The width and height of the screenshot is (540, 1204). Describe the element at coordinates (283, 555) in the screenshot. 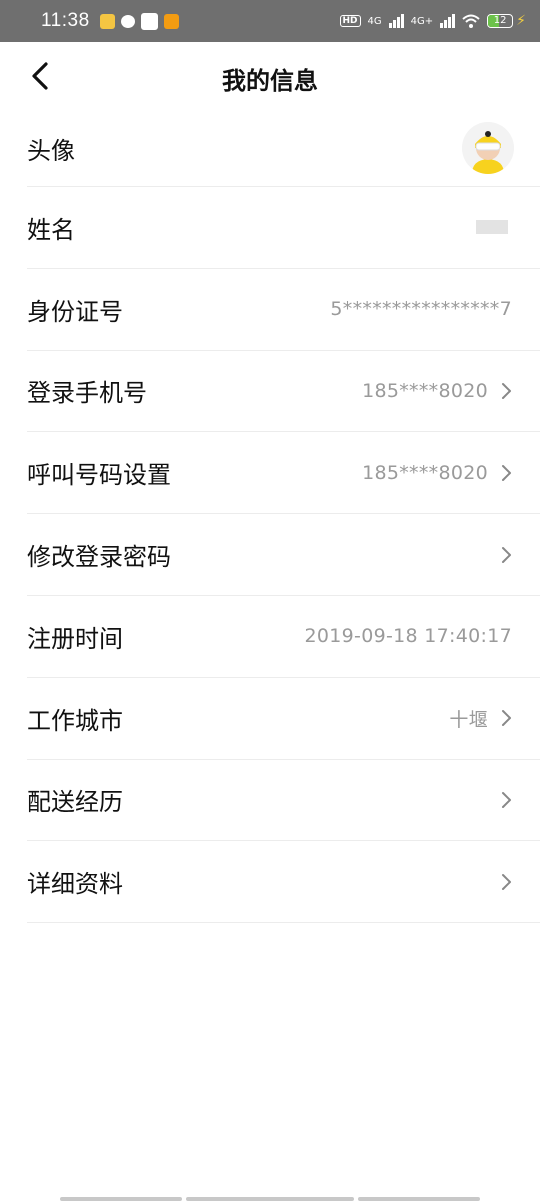

I see `row-change-password: 修改登录密码` at that location.